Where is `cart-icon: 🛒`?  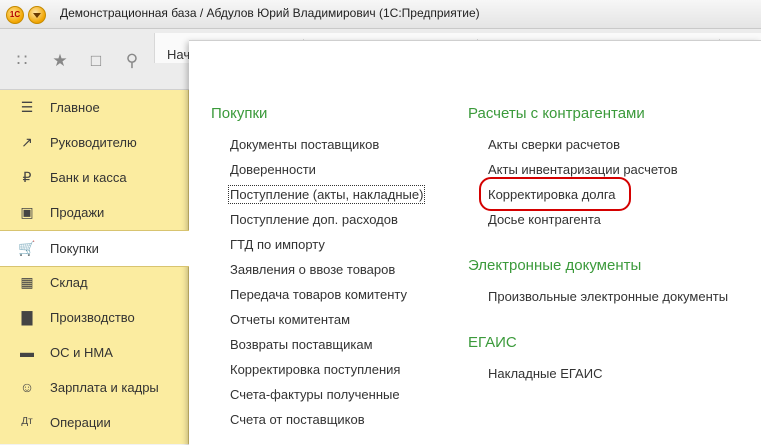 cart-icon: 🛒 is located at coordinates (27, 248).